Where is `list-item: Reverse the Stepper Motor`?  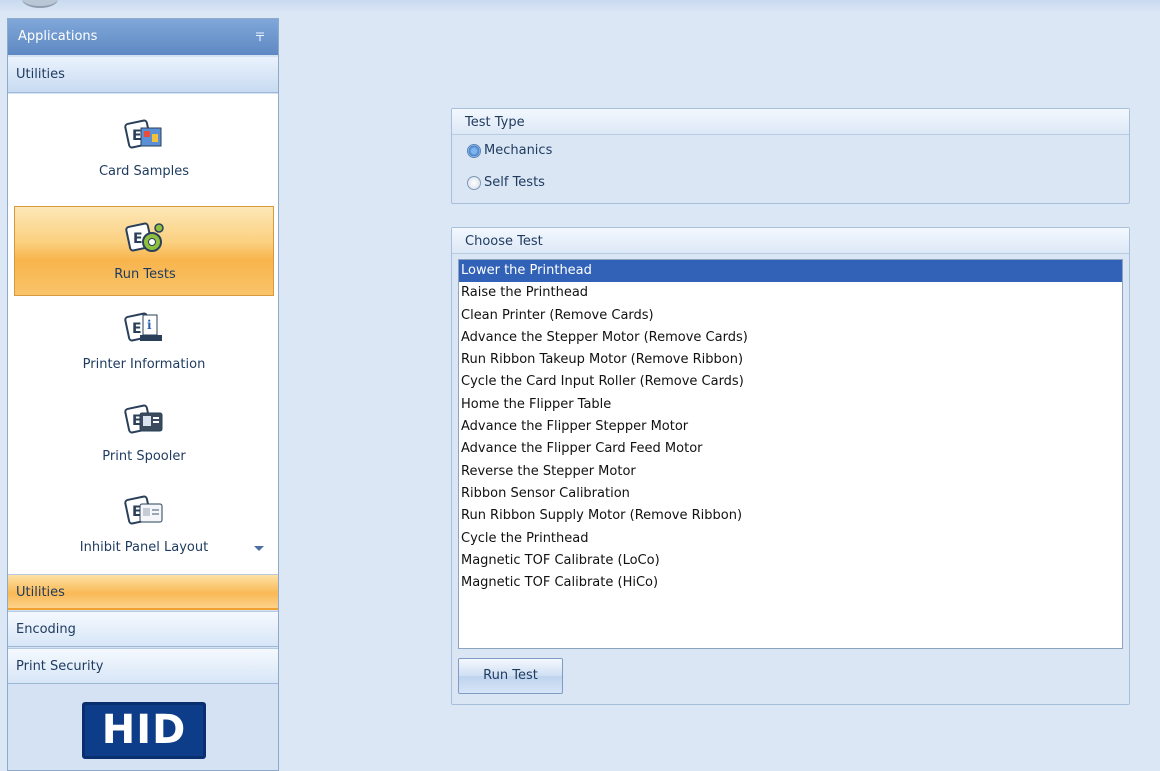 list-item: Reverse the Stepper Motor is located at coordinates (790, 472).